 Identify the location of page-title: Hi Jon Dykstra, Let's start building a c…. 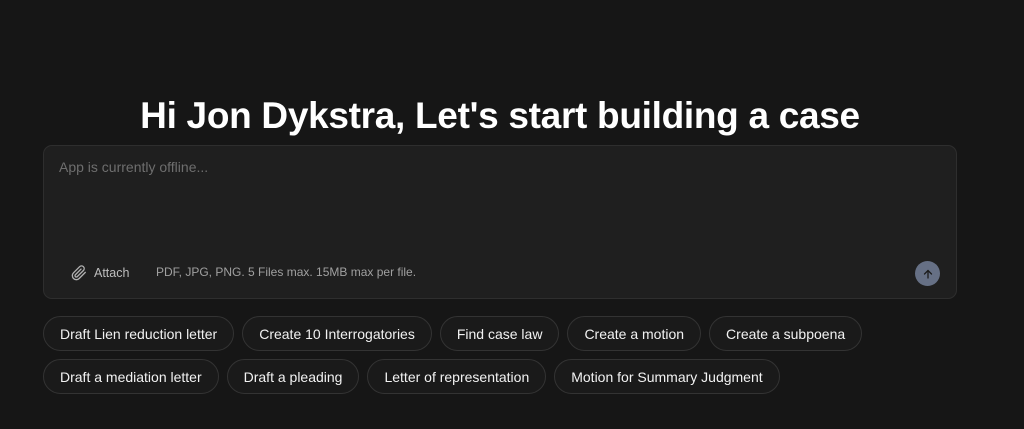
(500, 115).